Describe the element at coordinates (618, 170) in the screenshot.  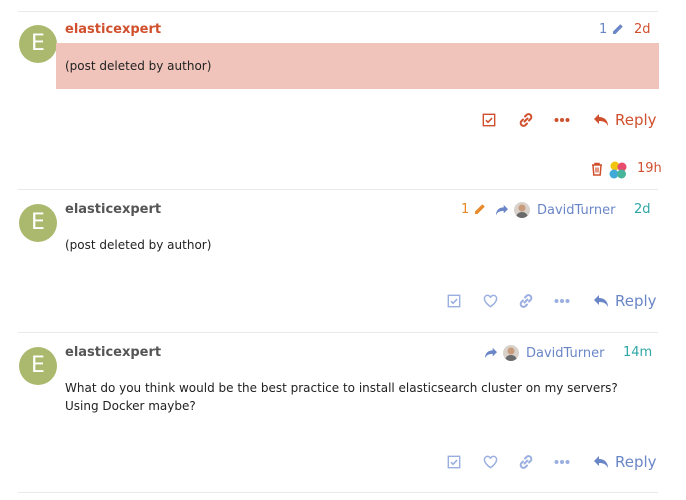
I see `deleter-avatar` at that location.